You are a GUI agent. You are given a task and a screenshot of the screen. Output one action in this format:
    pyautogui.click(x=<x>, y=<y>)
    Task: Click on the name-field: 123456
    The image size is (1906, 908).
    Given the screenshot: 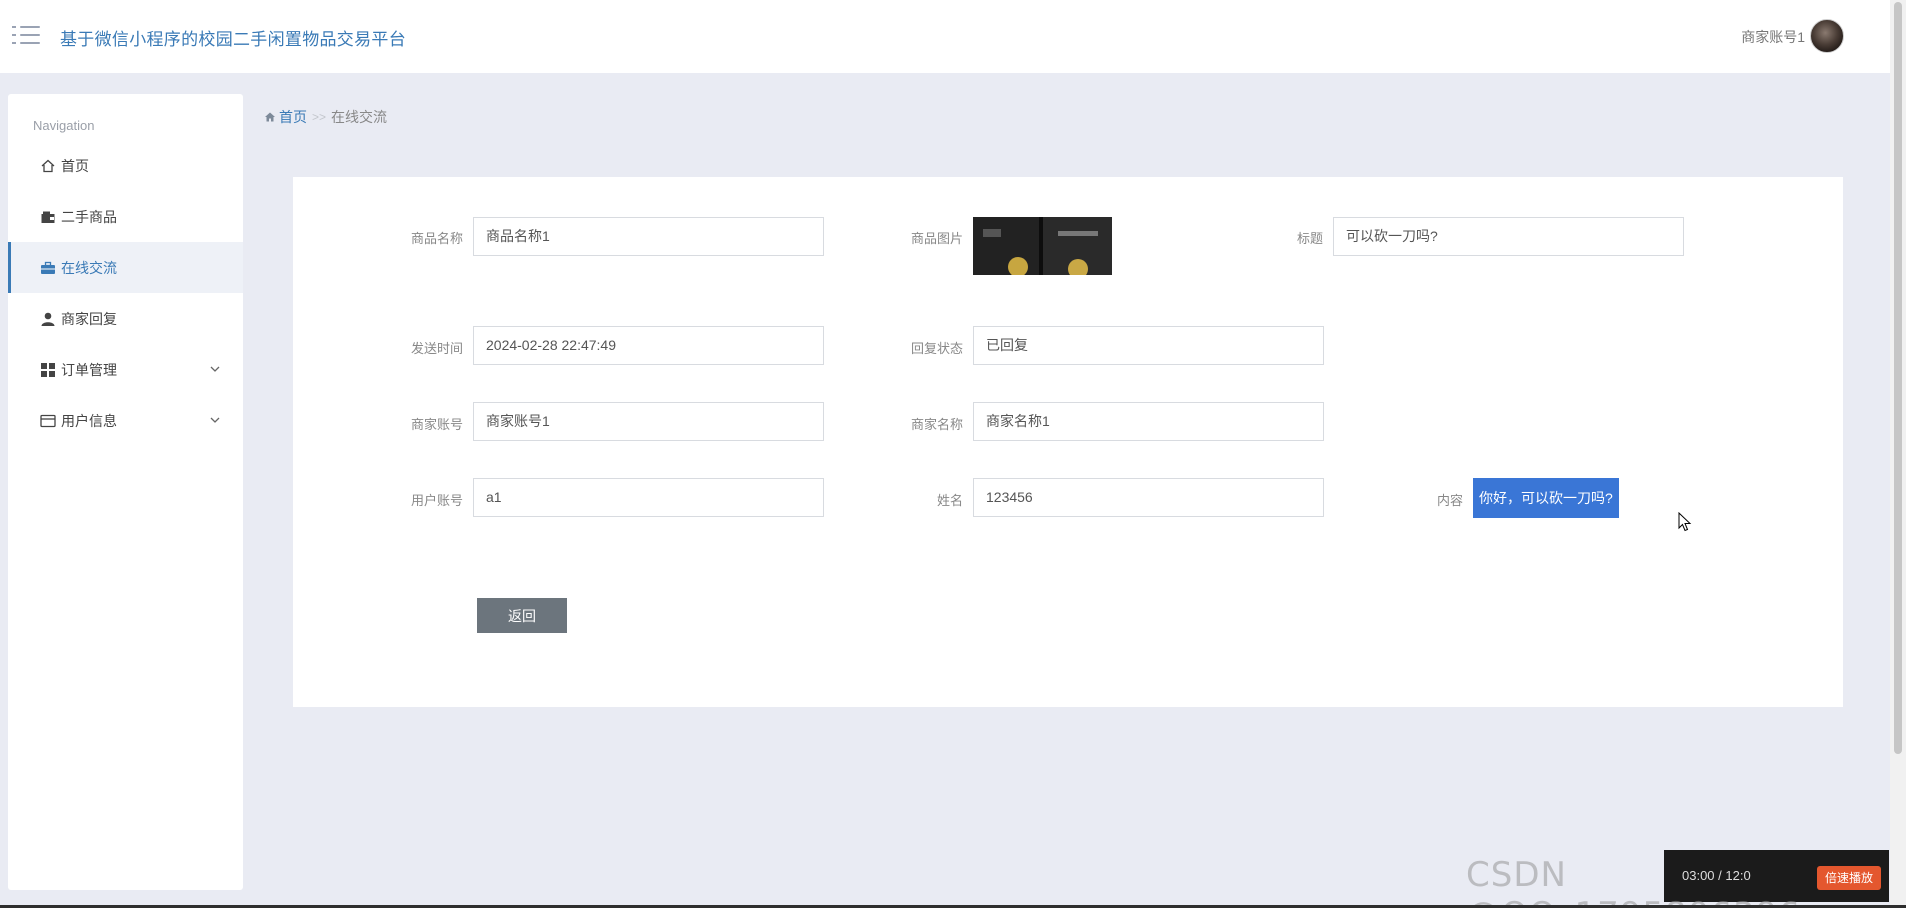 What is the action you would take?
    pyautogui.click(x=1148, y=497)
    